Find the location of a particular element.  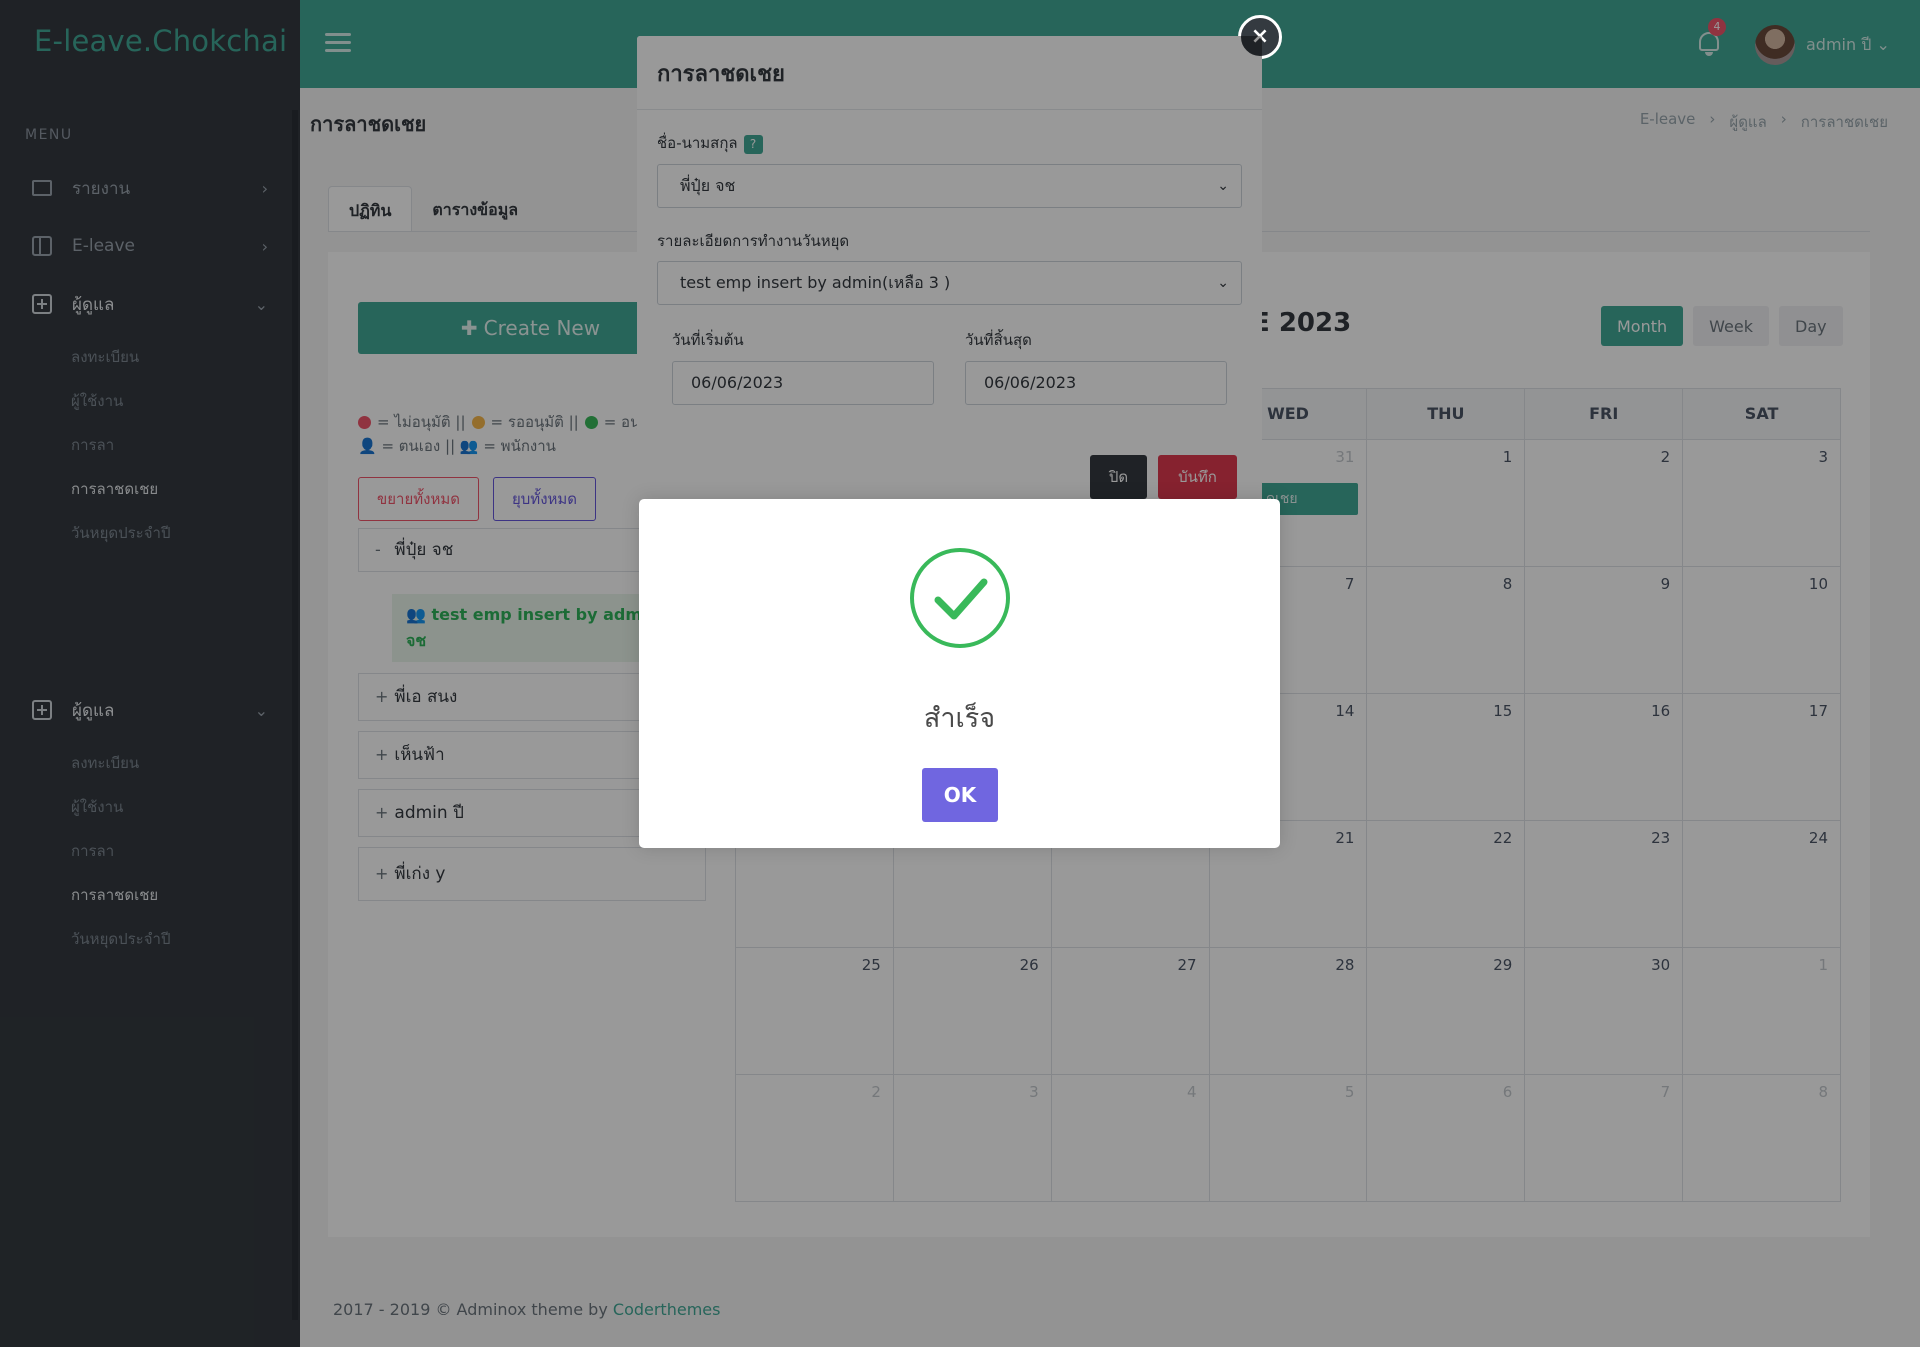

modal-dim is located at coordinates (949, 276).